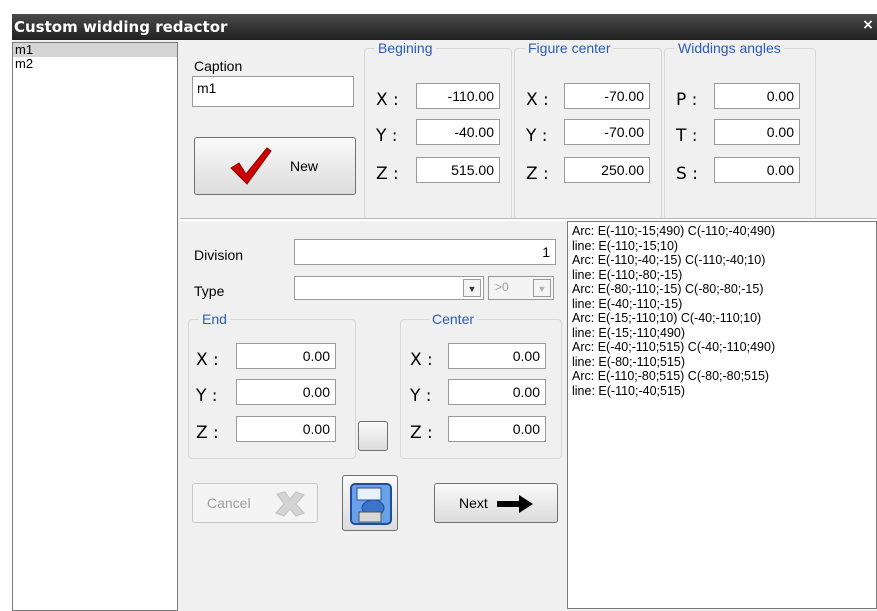  I want to click on end-legend: End, so click(214, 319).